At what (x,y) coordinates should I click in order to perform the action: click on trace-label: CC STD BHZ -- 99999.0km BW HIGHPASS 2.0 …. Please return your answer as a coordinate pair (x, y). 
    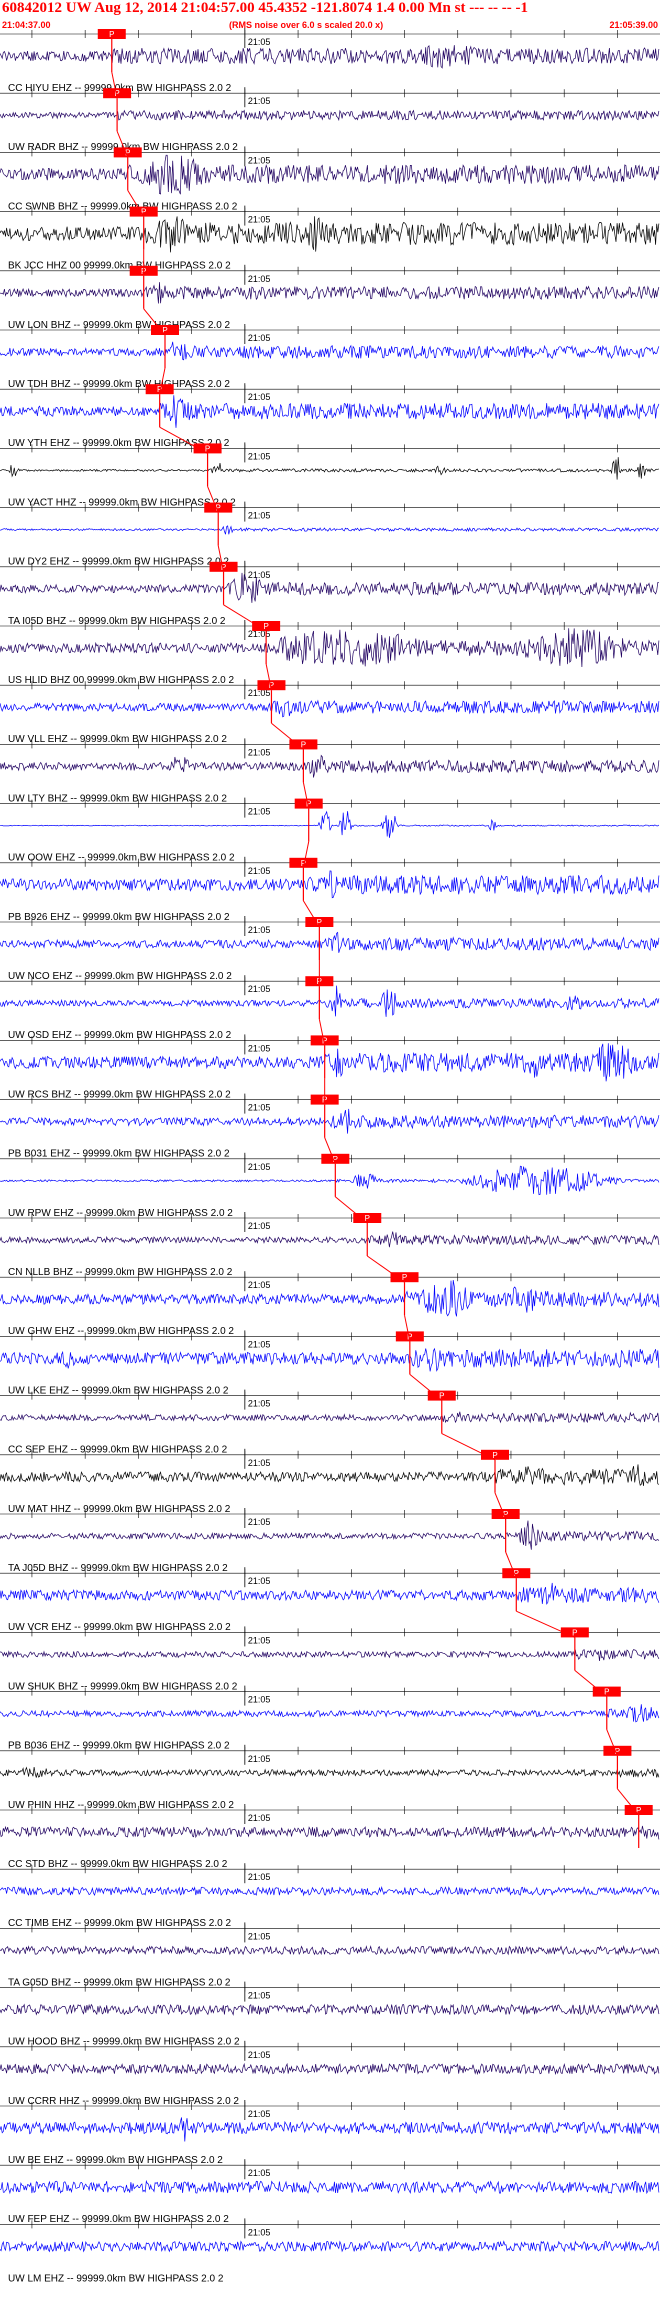
    Looking at the image, I should click on (118, 1864).